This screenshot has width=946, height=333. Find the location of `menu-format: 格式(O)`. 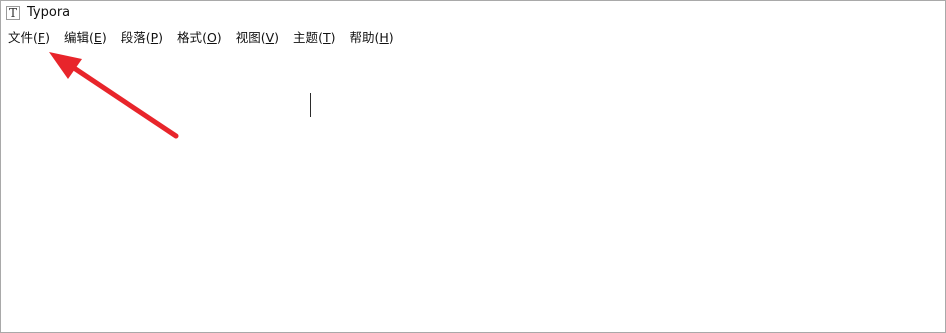

menu-format: 格式(O) is located at coordinates (199, 36).